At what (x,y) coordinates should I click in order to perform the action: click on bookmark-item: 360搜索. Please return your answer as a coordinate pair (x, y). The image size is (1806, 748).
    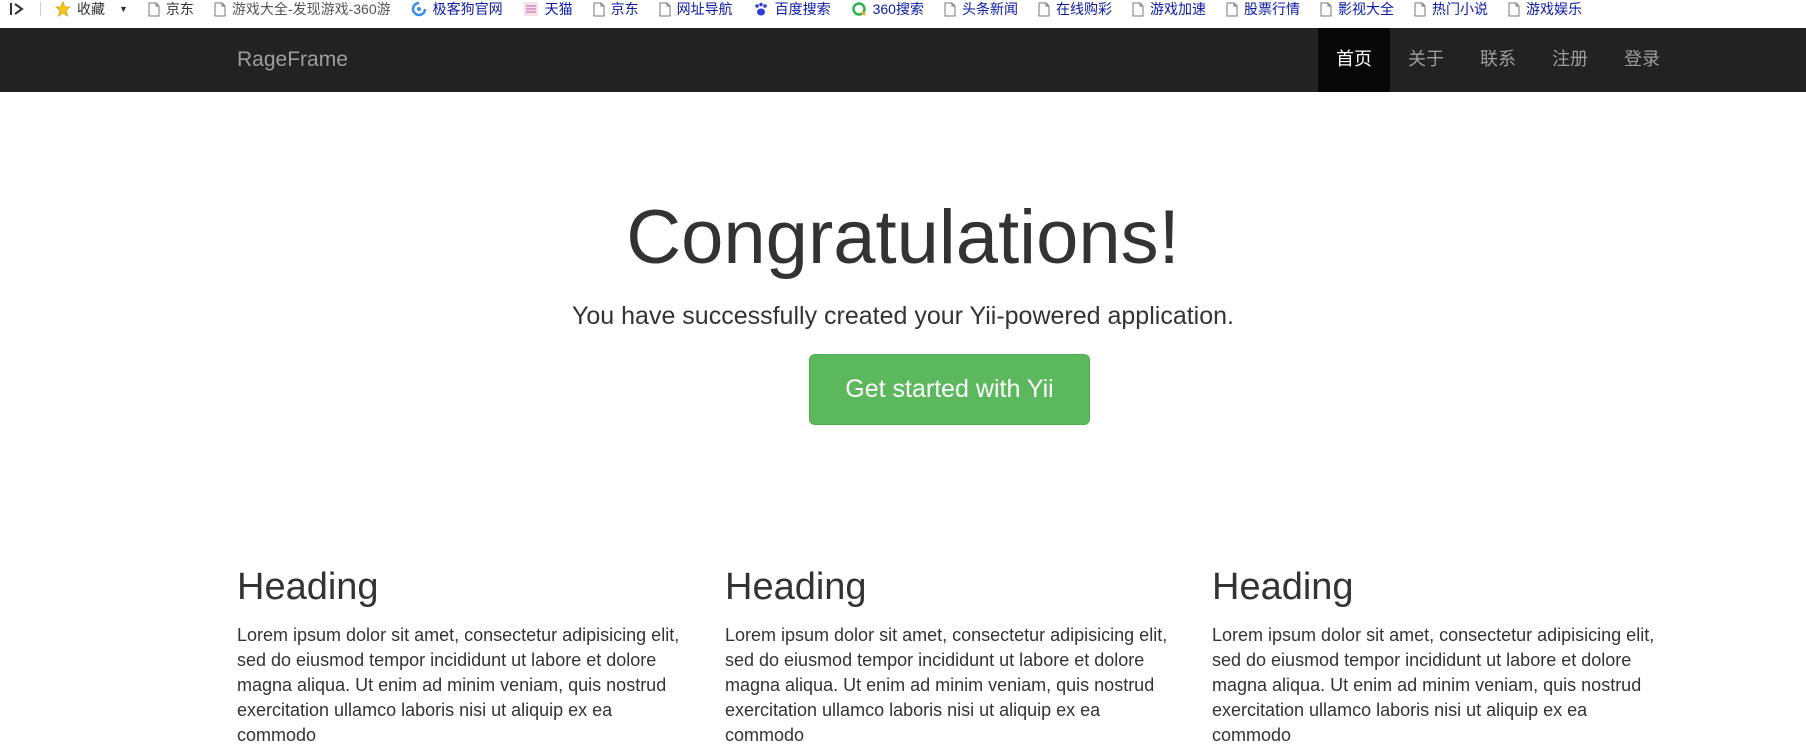
    Looking at the image, I should click on (887, 9).